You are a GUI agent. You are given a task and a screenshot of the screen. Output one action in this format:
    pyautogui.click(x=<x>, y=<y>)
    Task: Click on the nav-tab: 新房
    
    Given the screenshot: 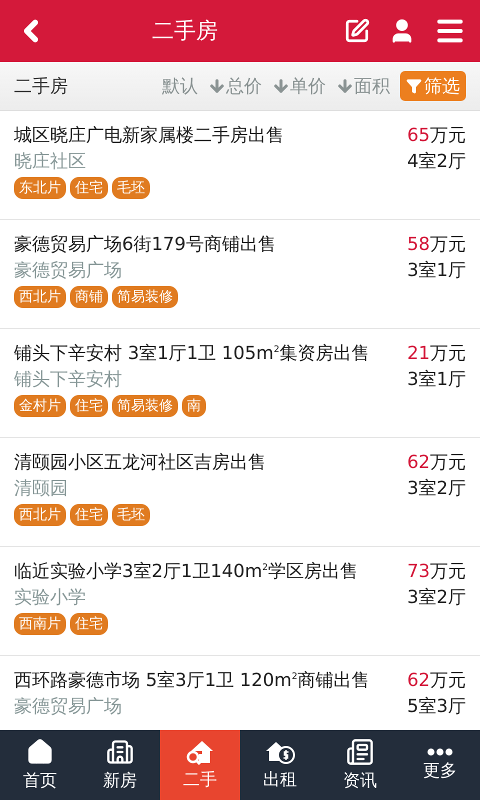 What is the action you would take?
    pyautogui.click(x=120, y=765)
    